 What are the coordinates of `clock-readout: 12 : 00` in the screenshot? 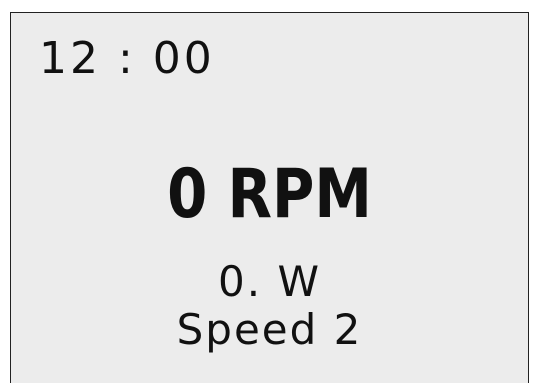 It's located at (127, 58).